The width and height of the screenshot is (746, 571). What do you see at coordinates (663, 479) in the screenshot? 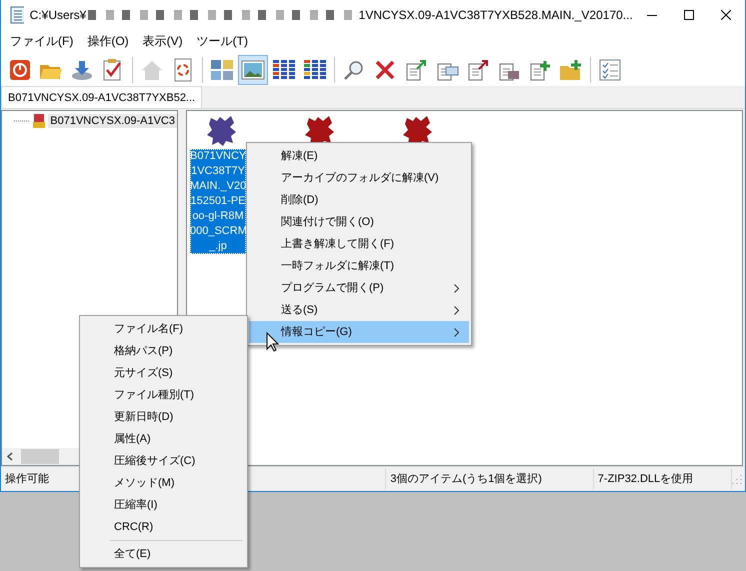
I see `status-text: 7-ZIP32.DLLを使用` at bounding box center [663, 479].